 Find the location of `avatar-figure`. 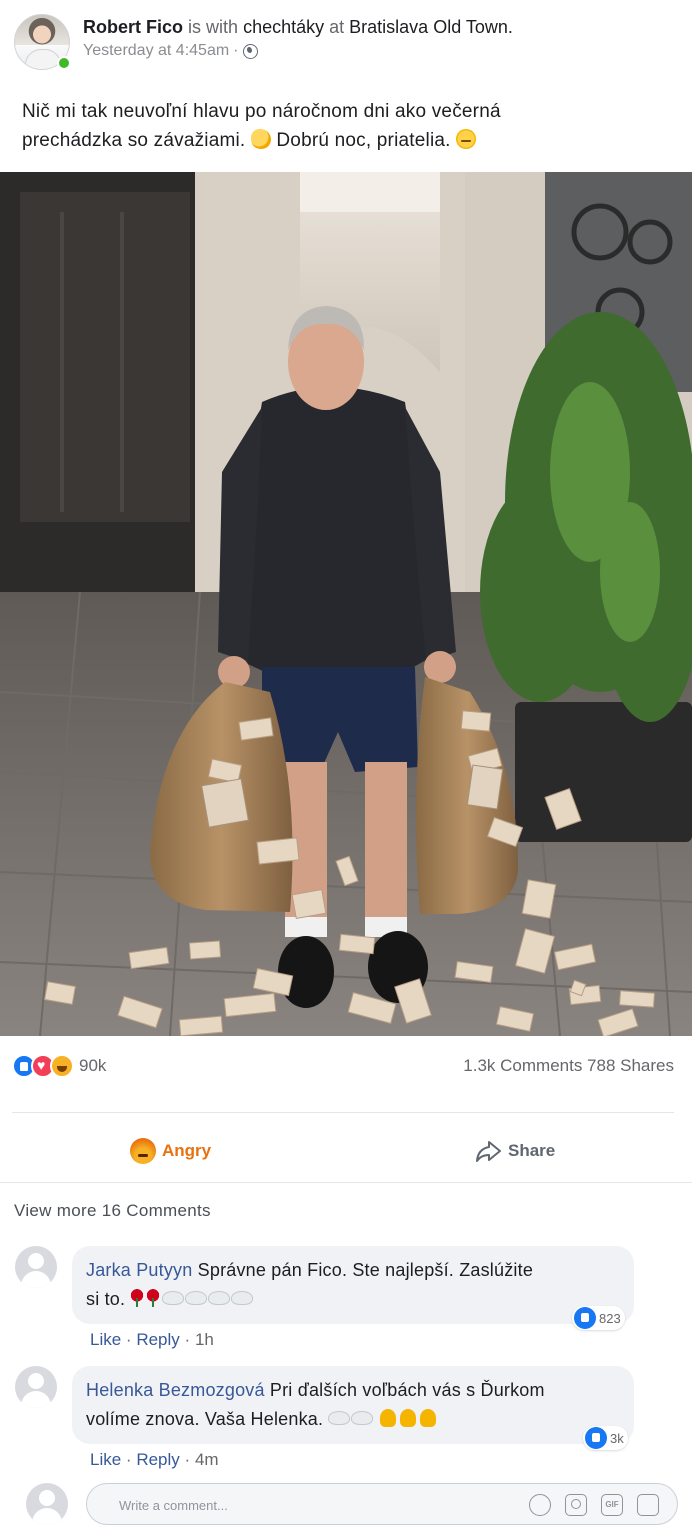

avatar-figure is located at coordinates (43, 59).